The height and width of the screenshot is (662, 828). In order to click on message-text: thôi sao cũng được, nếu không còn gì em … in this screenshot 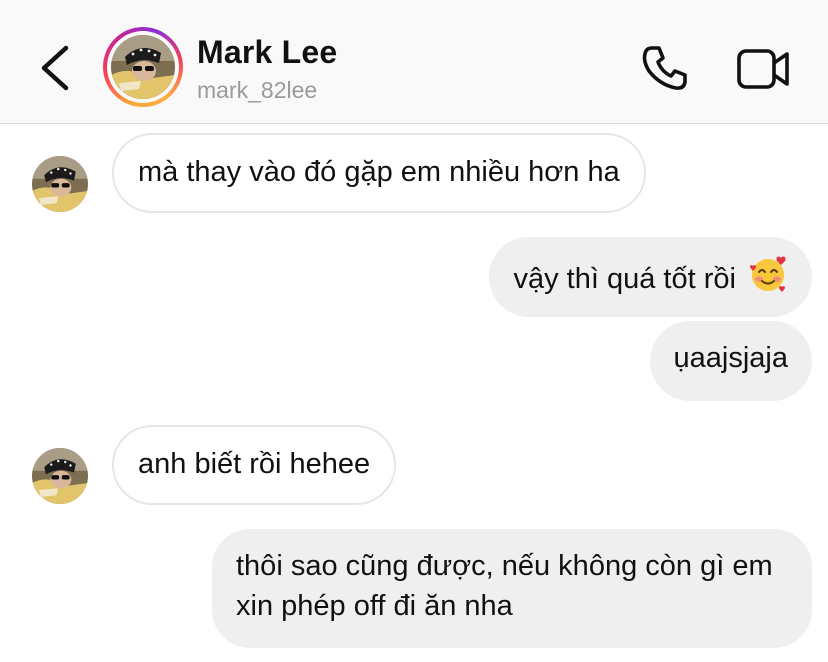, I will do `click(504, 586)`.